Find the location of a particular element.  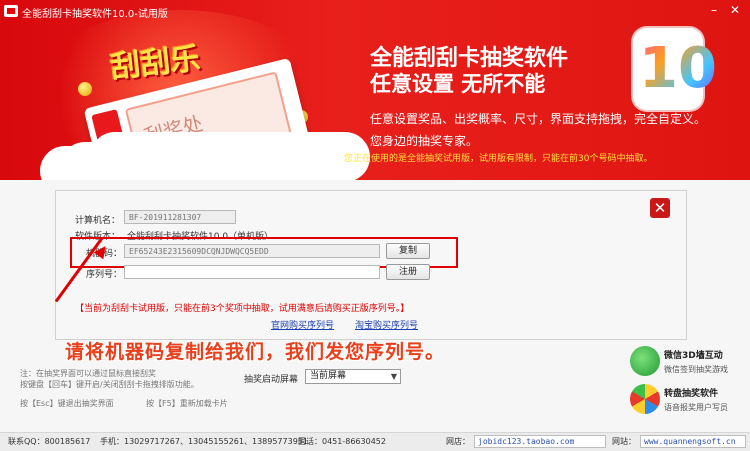

wheel-icon is located at coordinates (645, 399).